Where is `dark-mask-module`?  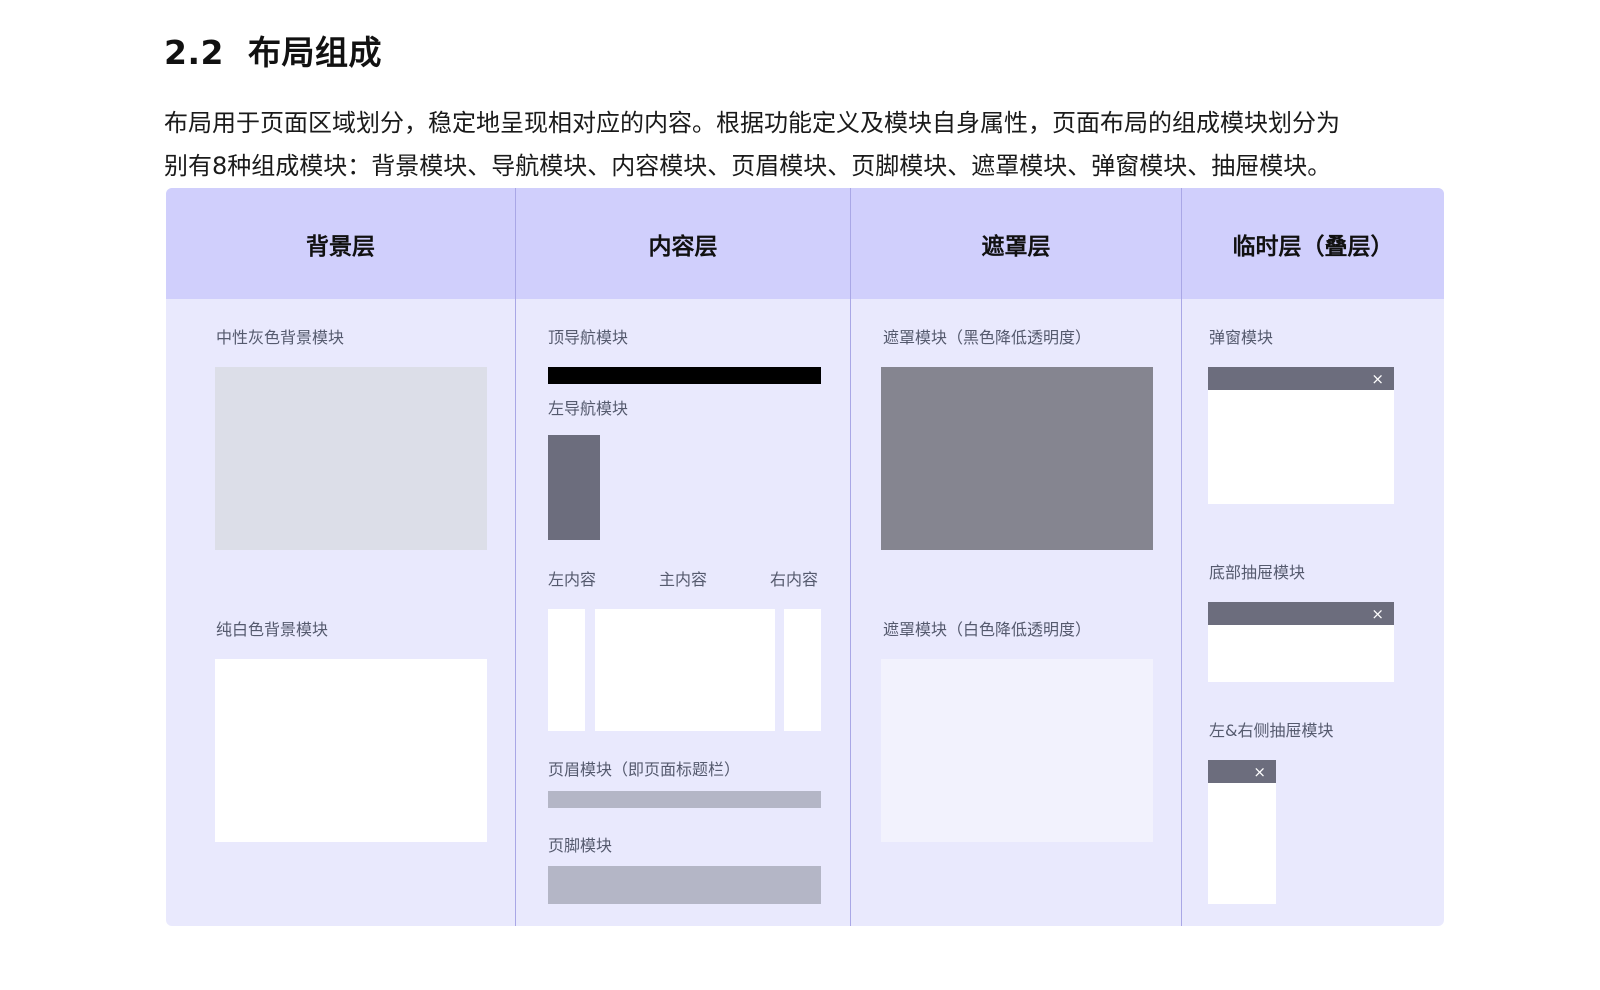
dark-mask-module is located at coordinates (1017, 458).